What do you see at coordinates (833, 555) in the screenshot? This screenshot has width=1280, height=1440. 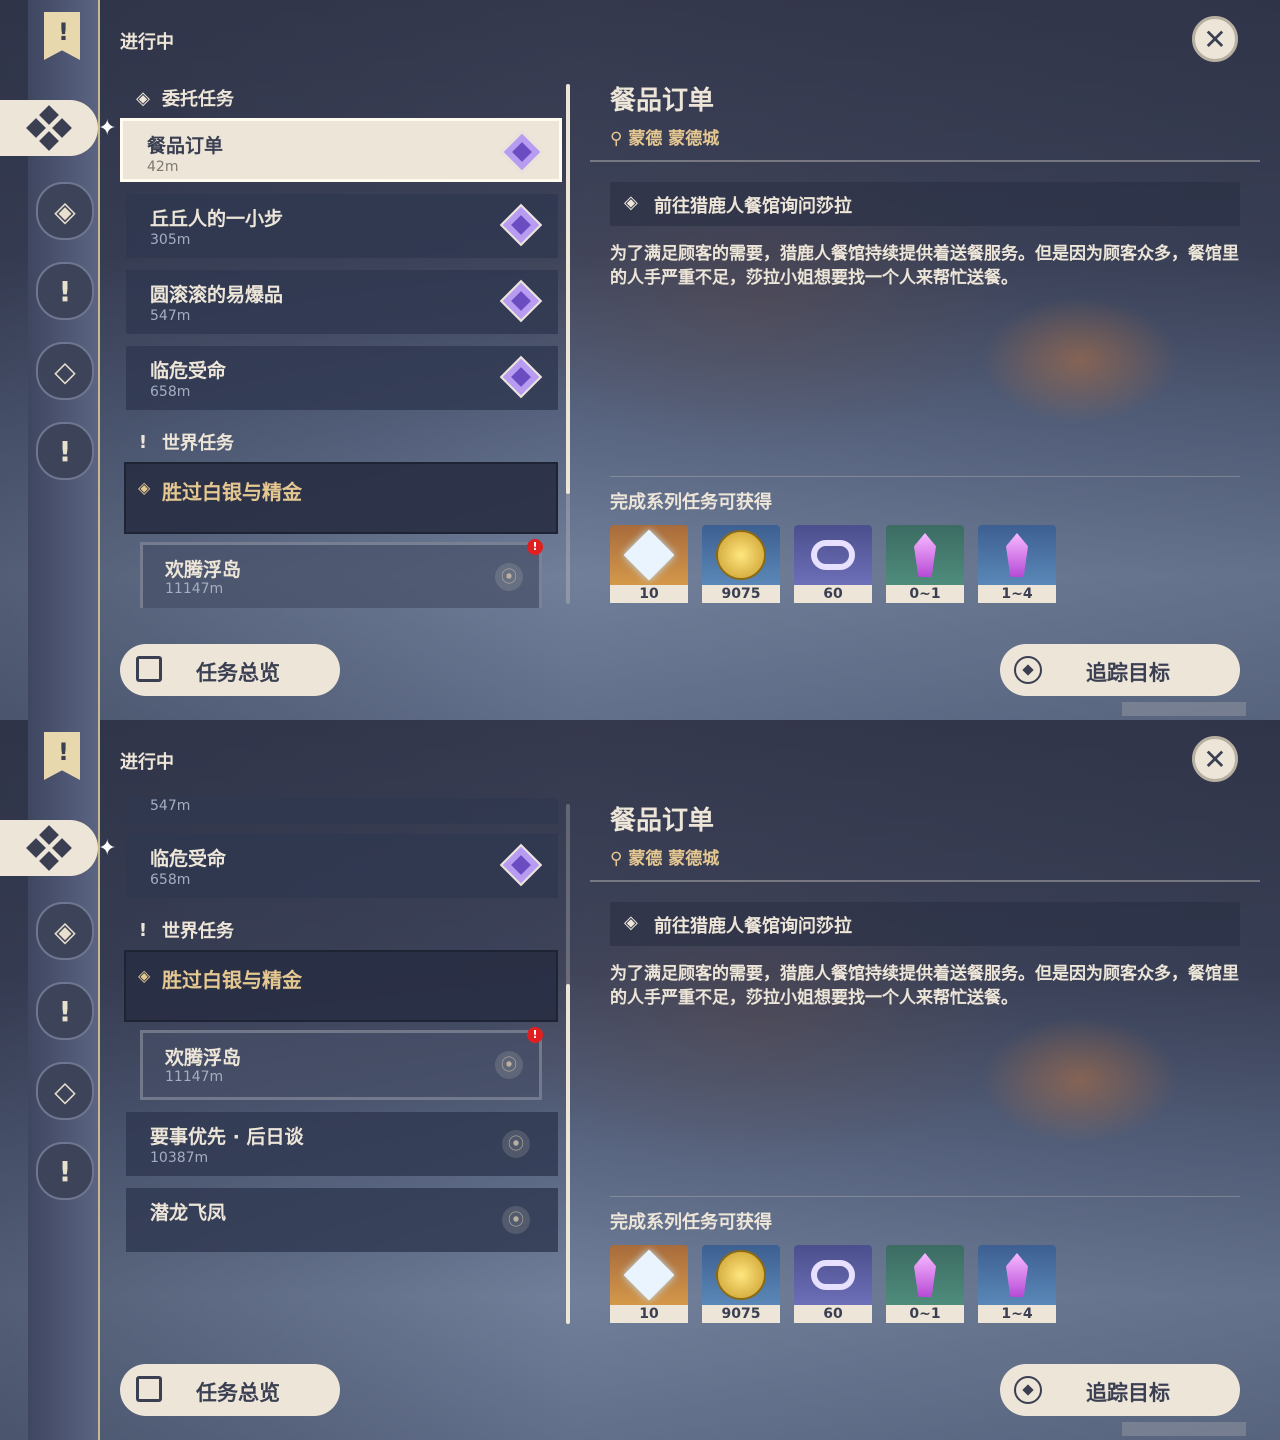 I see `adventure-exp-icon` at bounding box center [833, 555].